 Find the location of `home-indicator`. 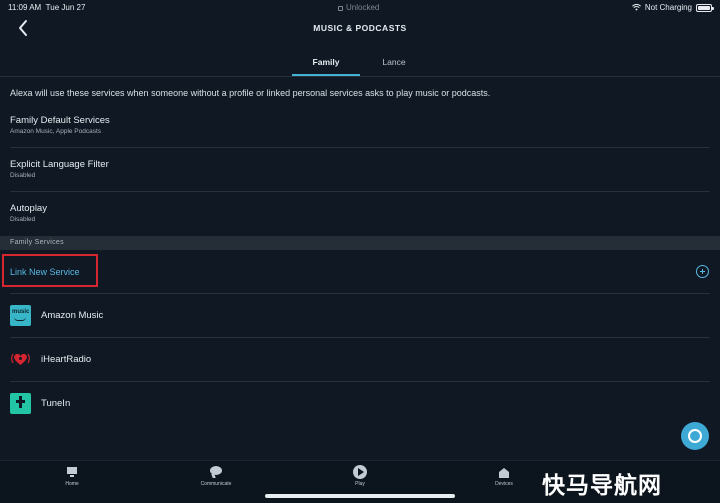

home-indicator is located at coordinates (360, 496).